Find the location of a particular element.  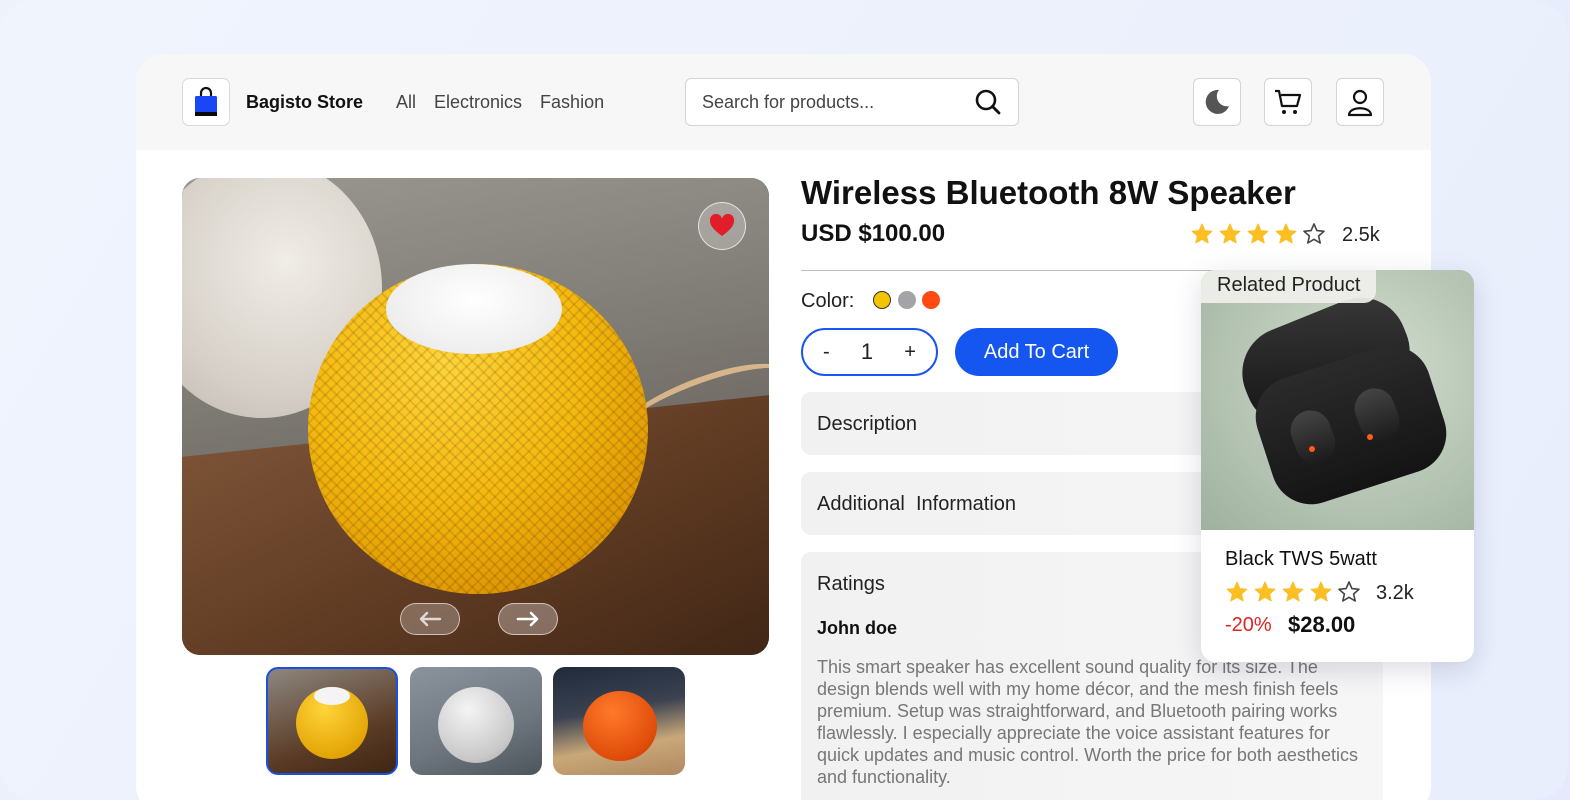

related-rating-count: 3.2k is located at coordinates (1395, 593).